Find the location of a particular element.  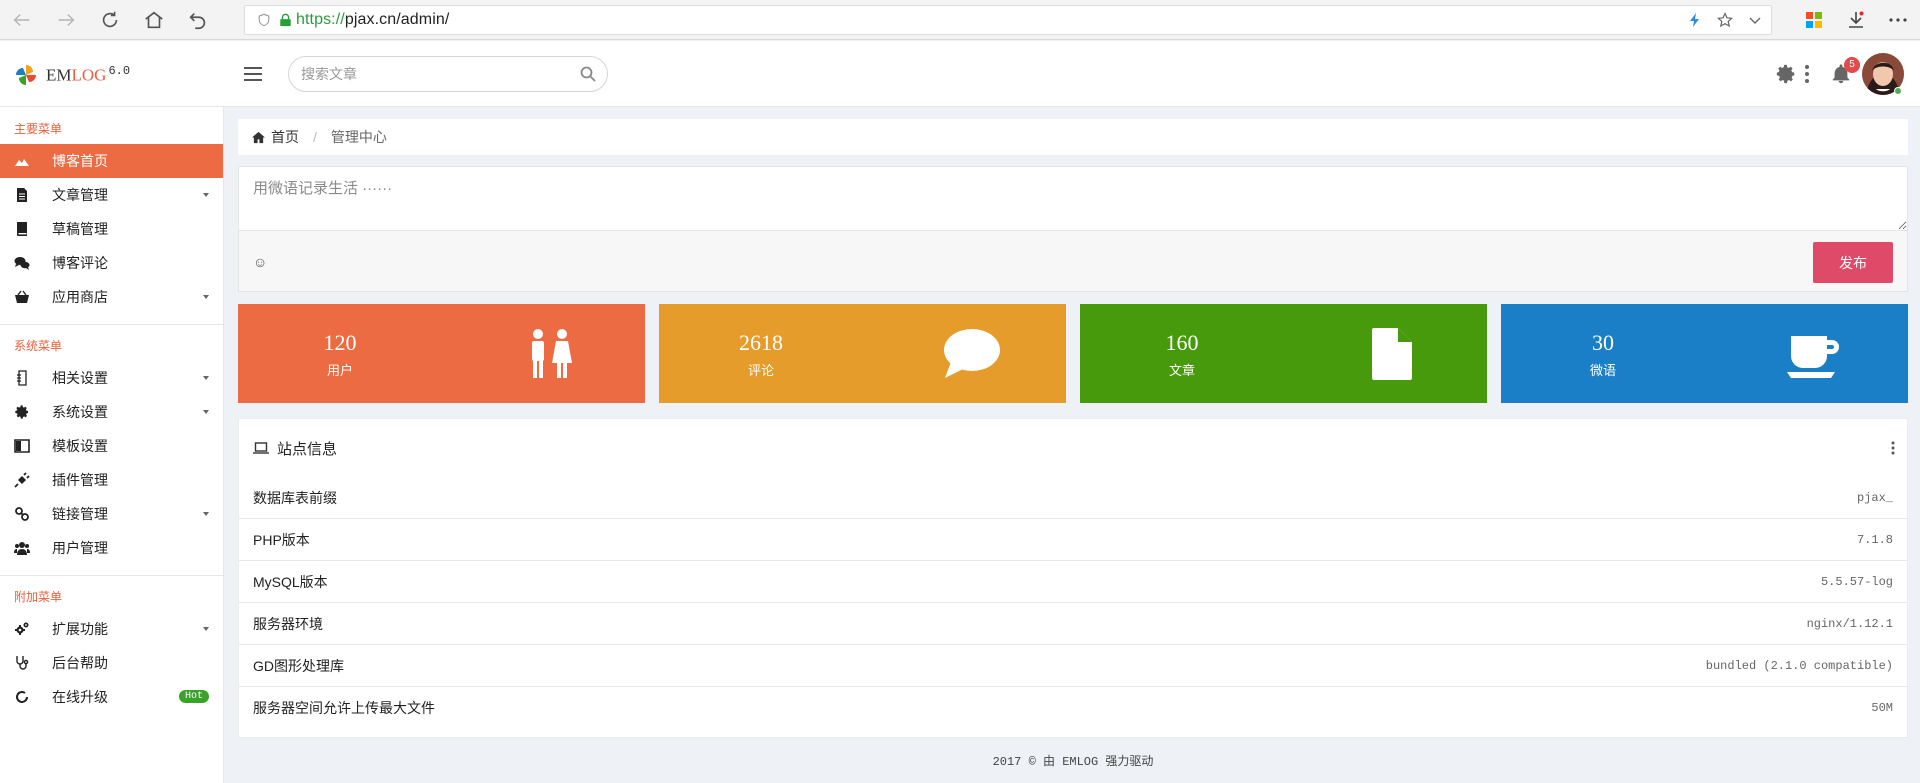

basket-icon is located at coordinates (22, 297).